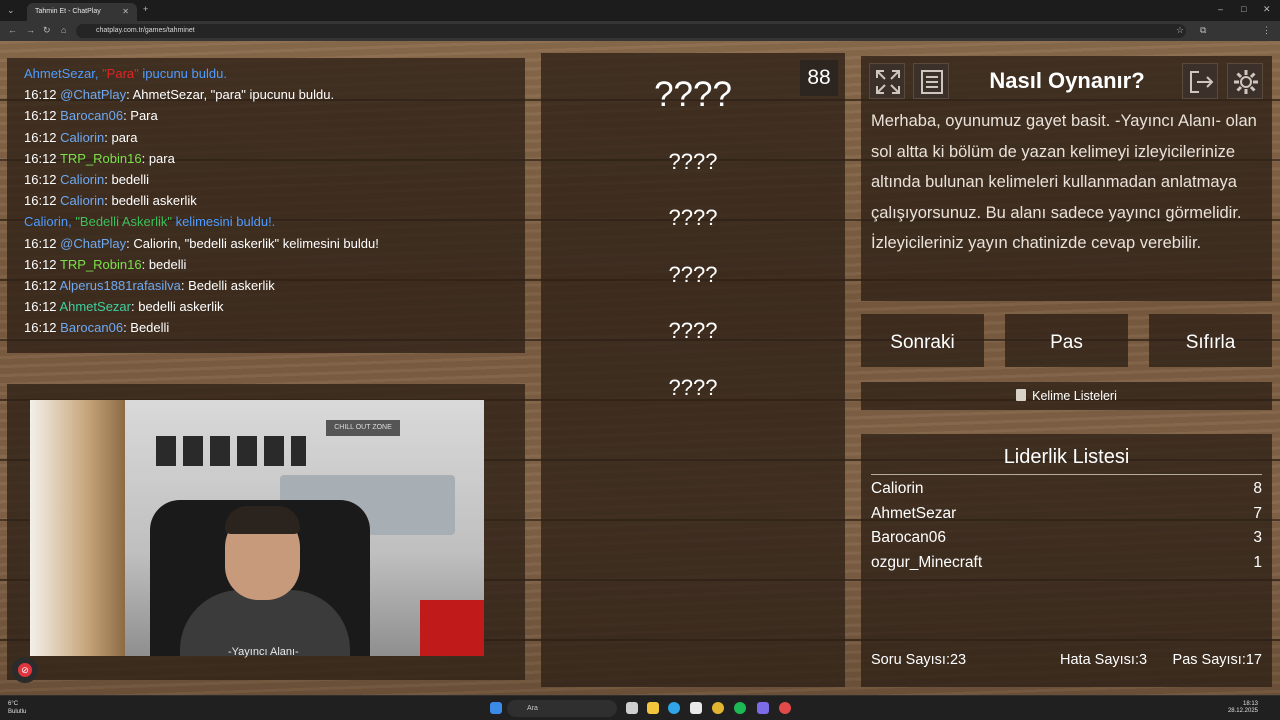  I want to click on main-word: ????, so click(693, 94).